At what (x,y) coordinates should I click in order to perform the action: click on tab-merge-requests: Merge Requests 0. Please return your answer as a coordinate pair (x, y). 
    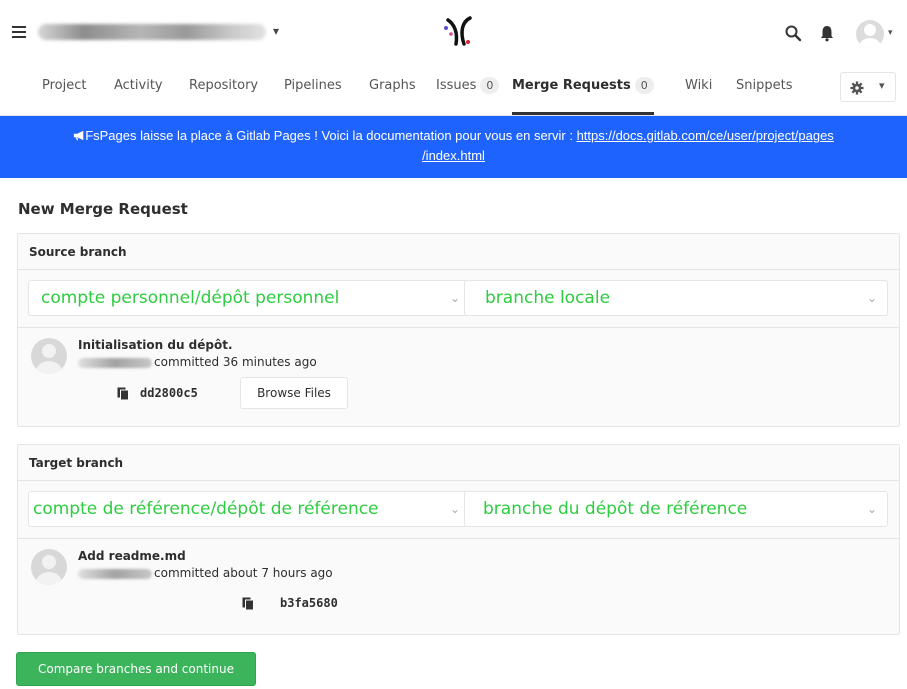
    Looking at the image, I should click on (583, 90).